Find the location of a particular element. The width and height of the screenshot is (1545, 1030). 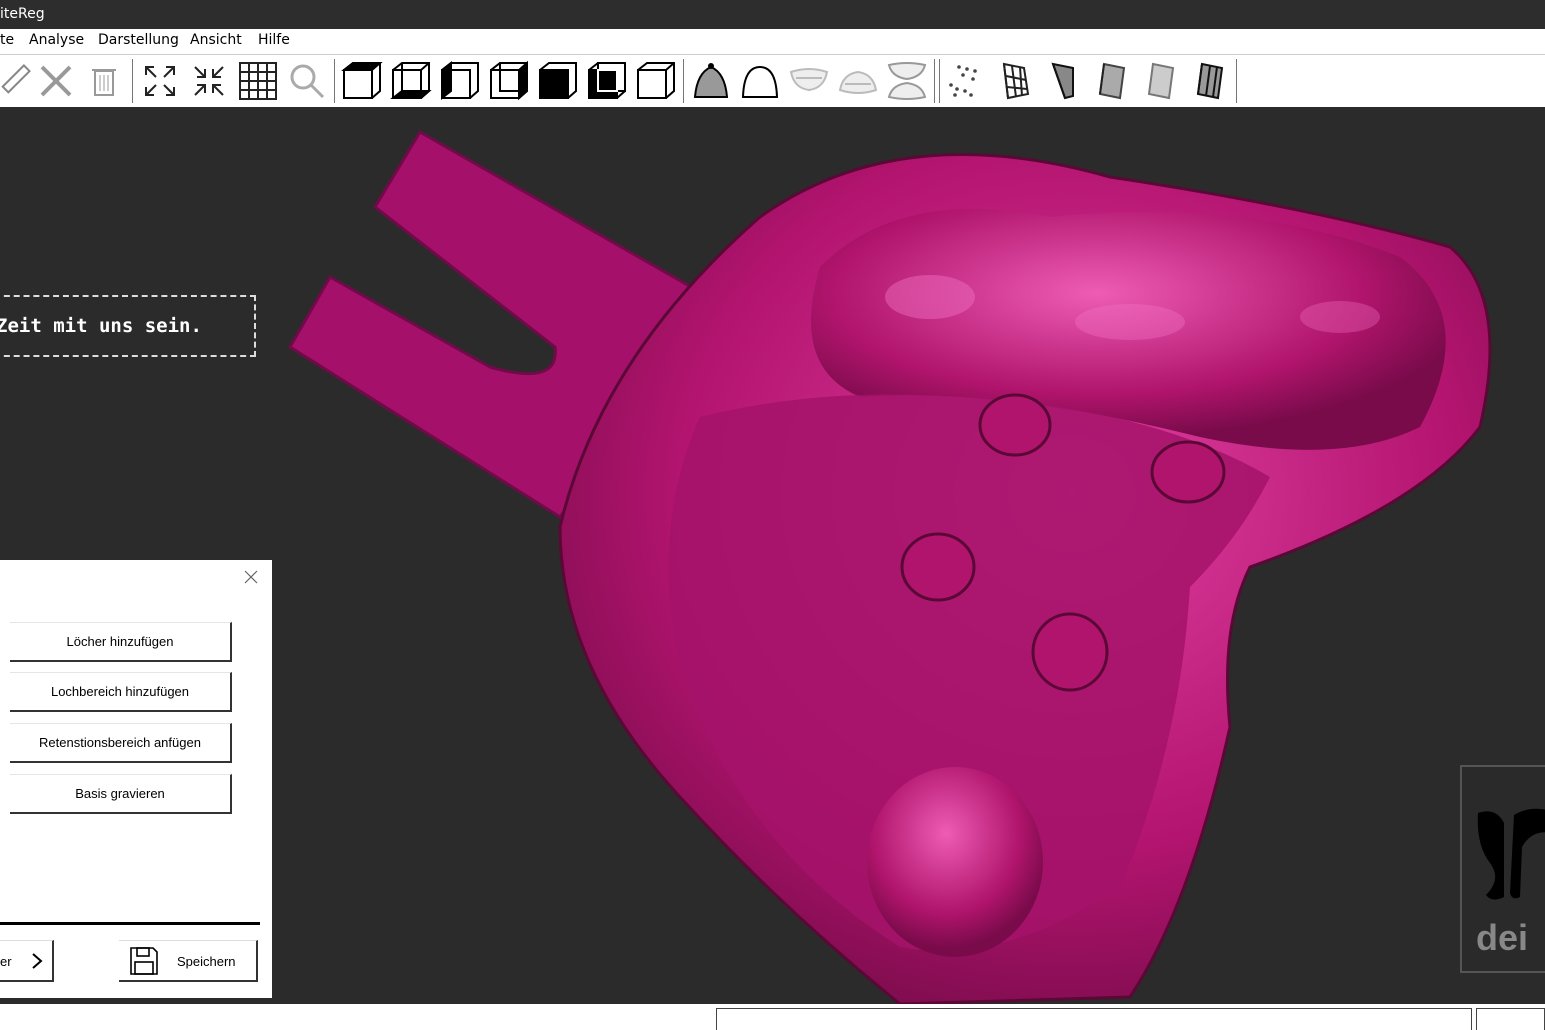

bell-dotted-icon is located at coordinates (711, 81).